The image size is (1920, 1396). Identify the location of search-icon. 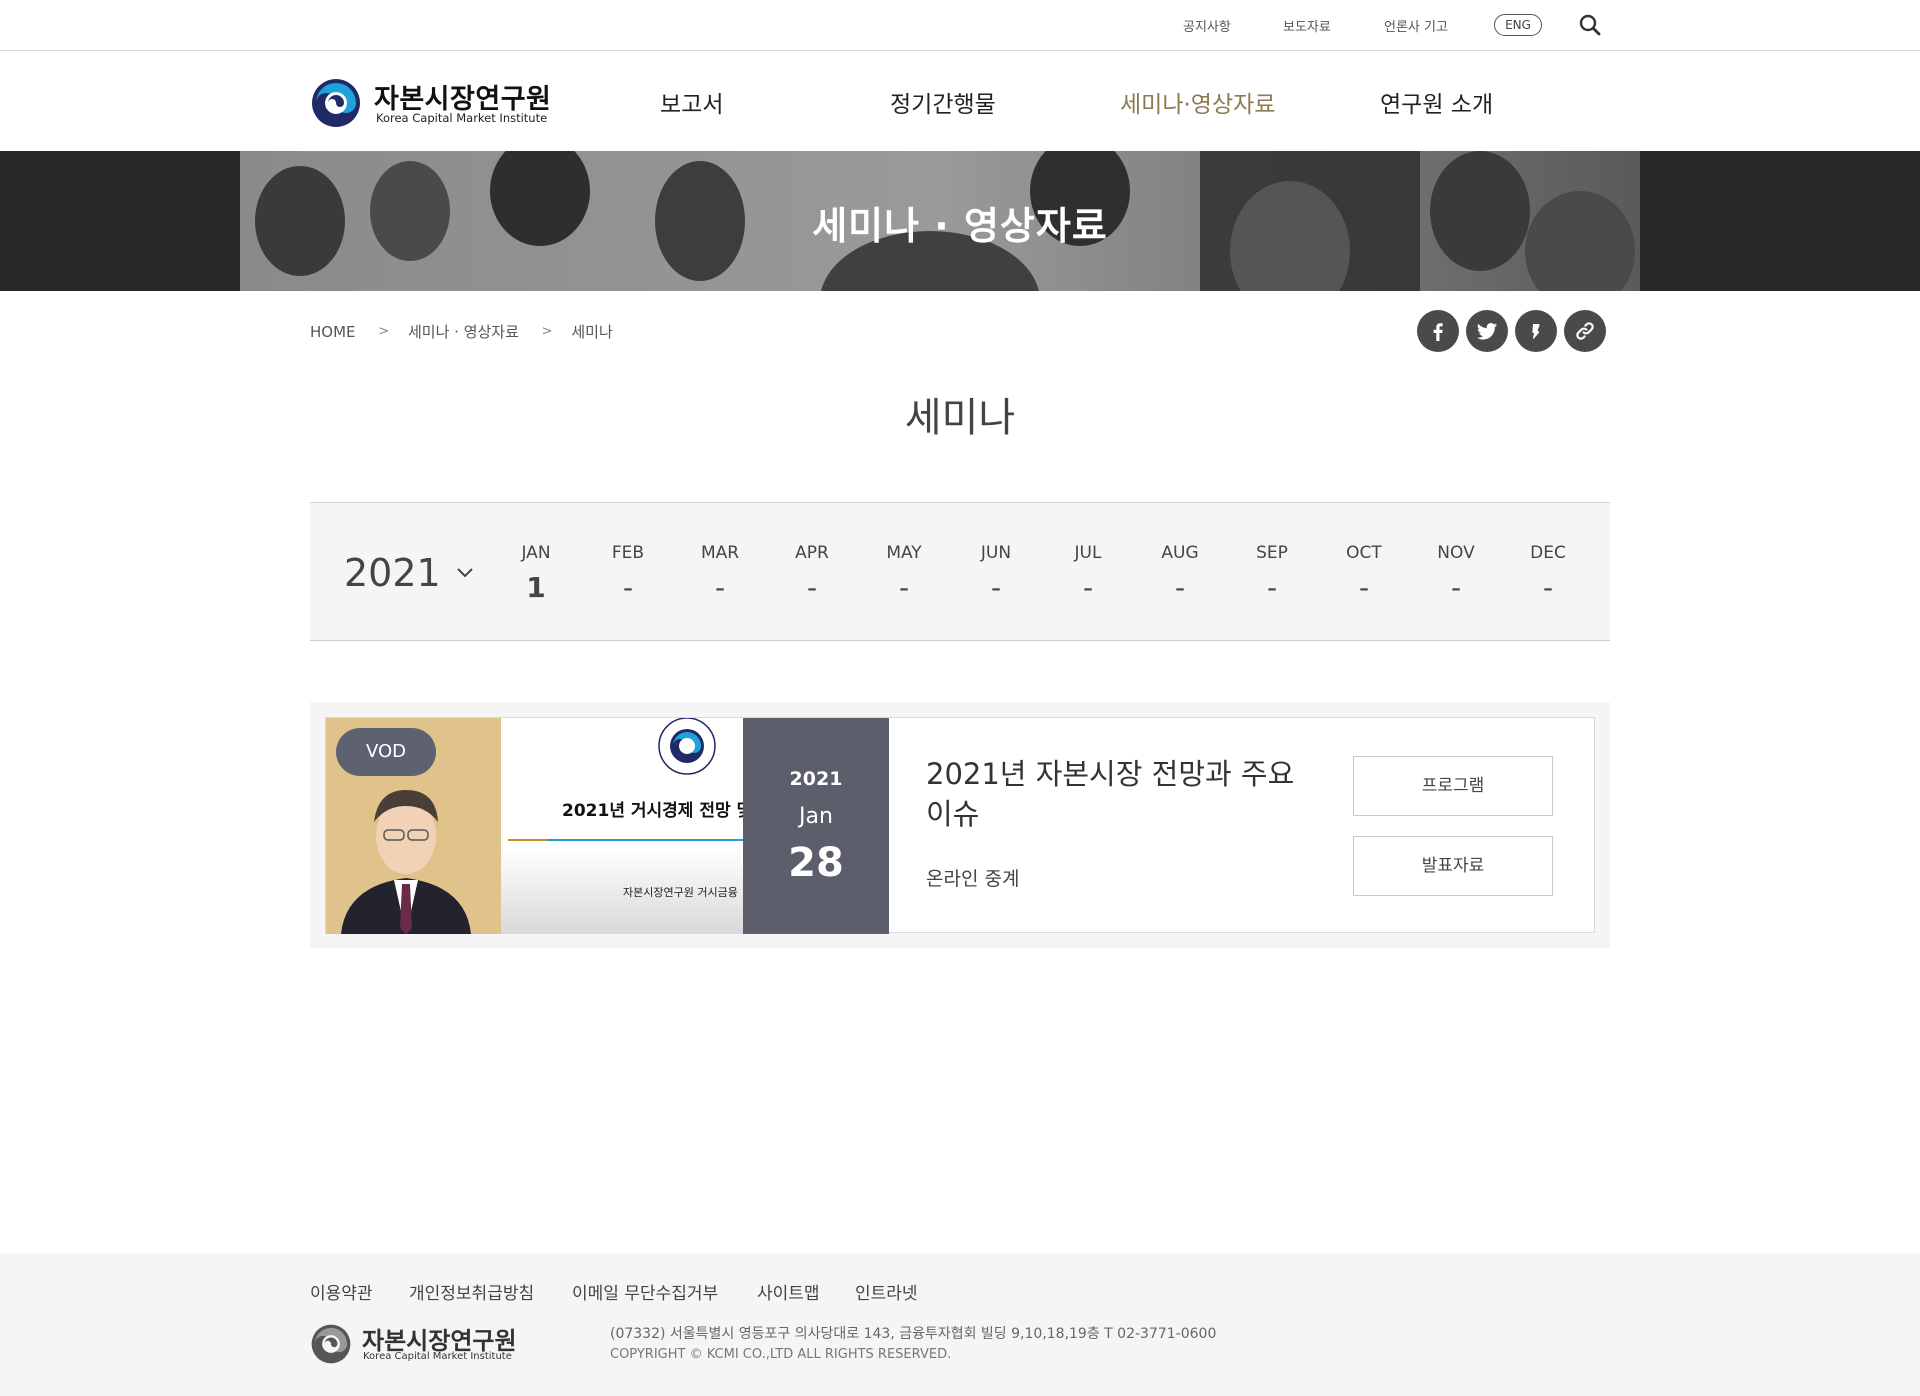
(1590, 25).